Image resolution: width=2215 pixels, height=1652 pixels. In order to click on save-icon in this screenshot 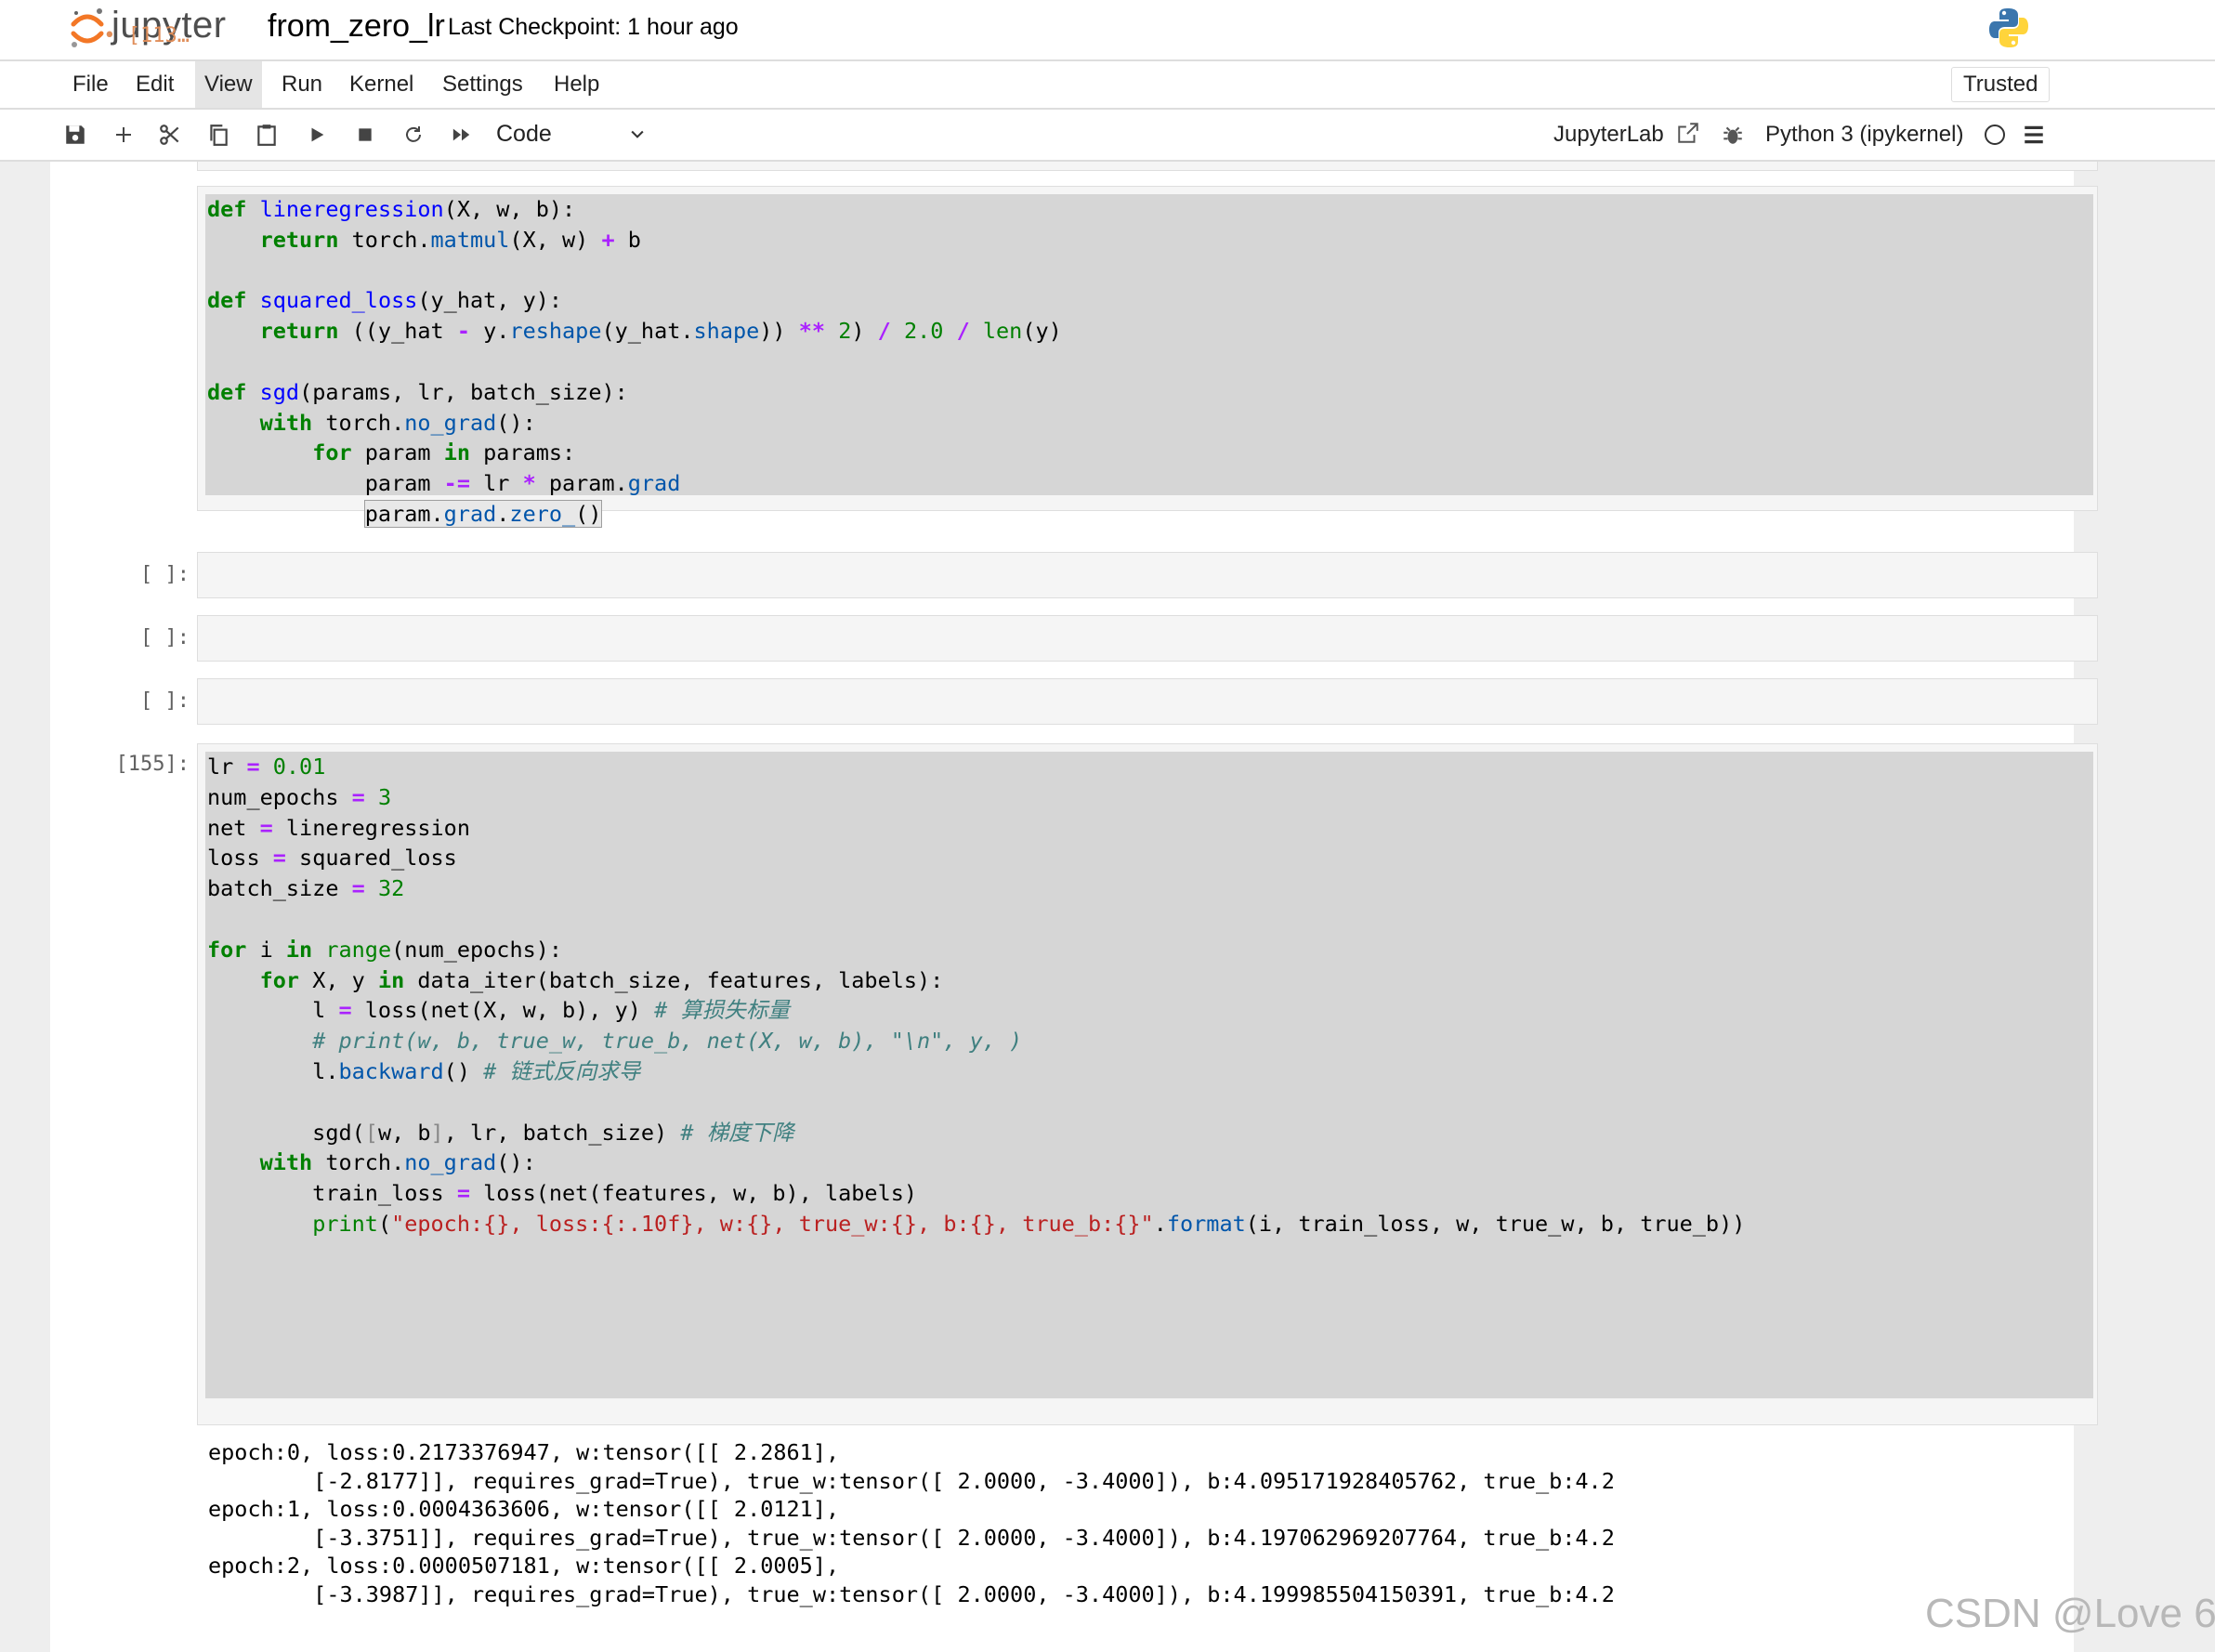, I will do `click(75, 135)`.